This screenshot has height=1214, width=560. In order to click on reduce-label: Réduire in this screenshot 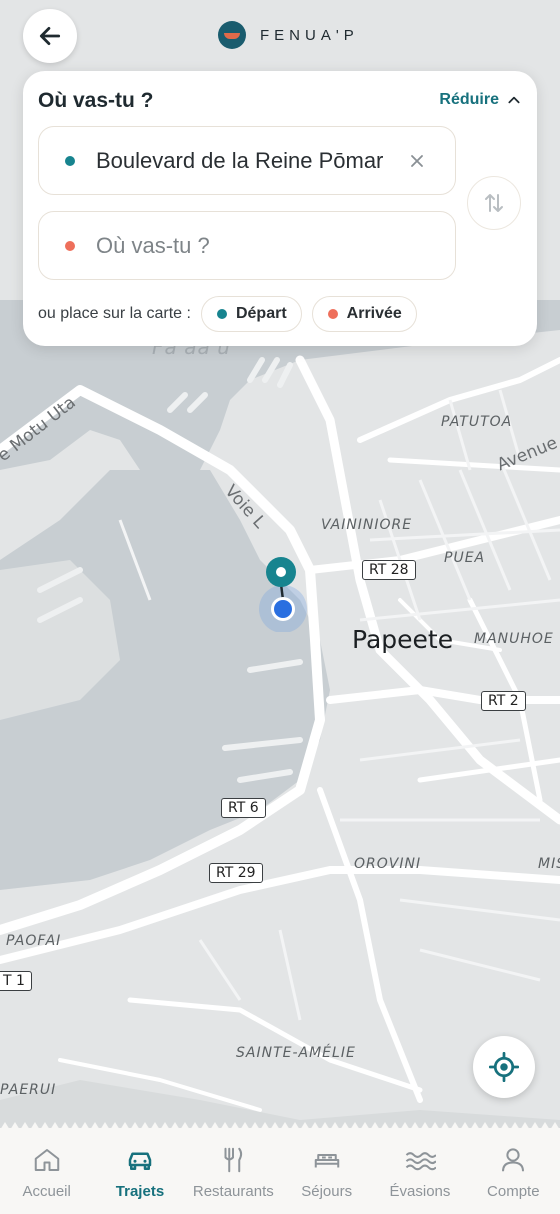, I will do `click(469, 99)`.